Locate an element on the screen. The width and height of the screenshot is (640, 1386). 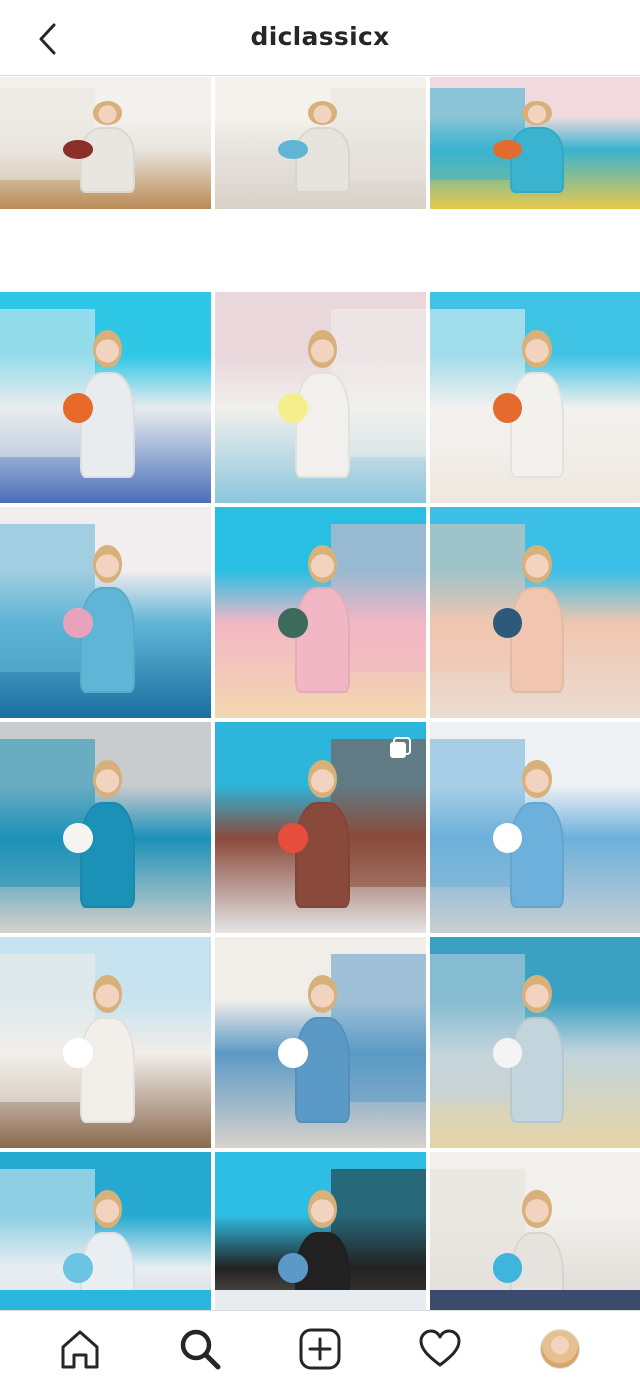
nav-search-button is located at coordinates (200, 1349).